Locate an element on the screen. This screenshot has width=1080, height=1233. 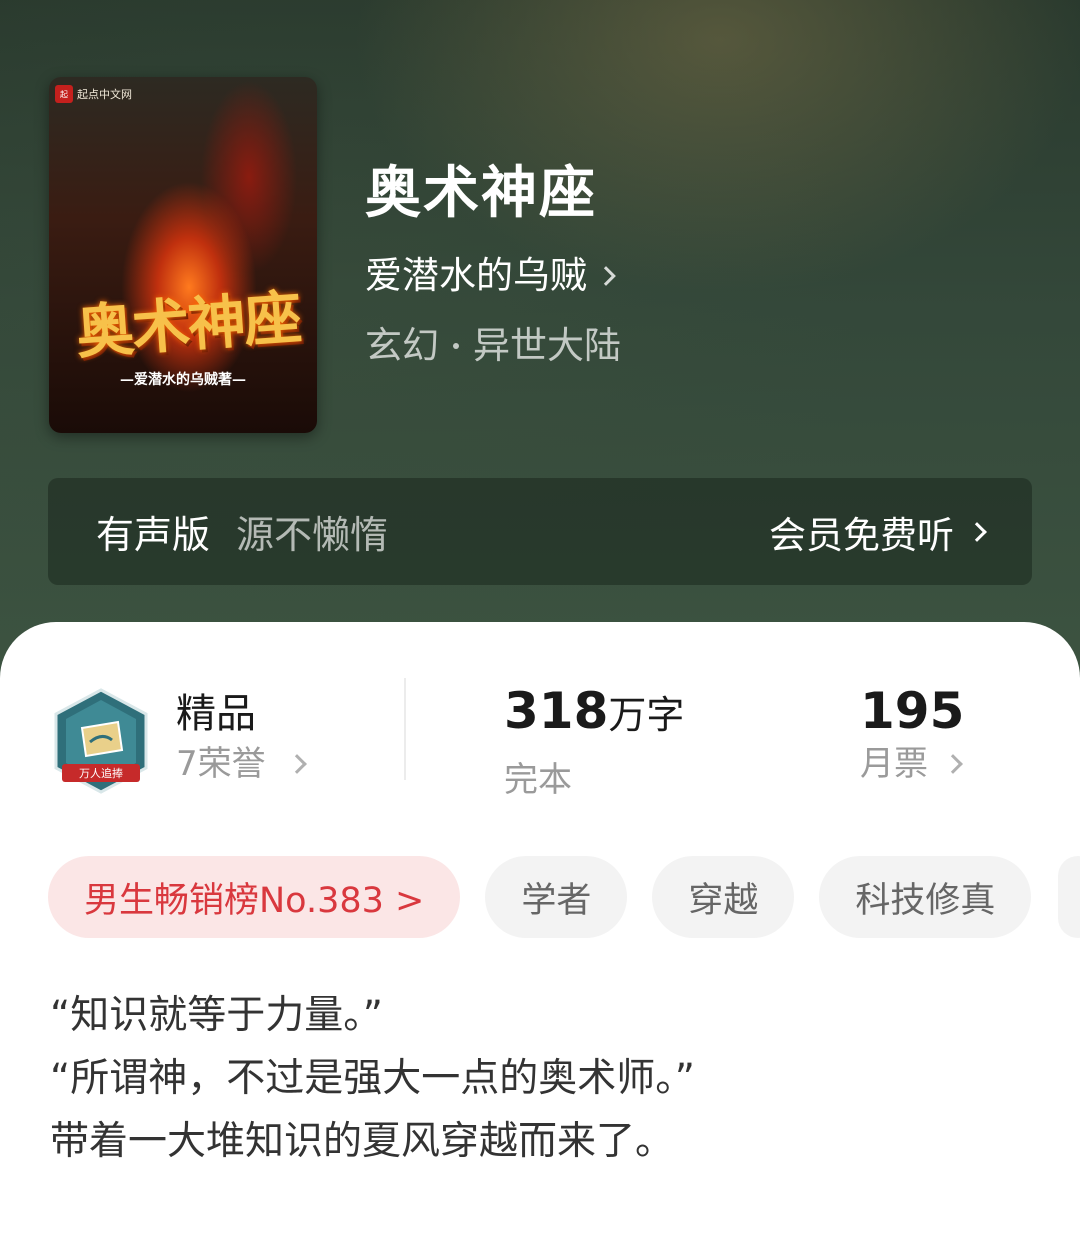
synopsis-line: “知识就等于力量。” is located at coordinates (216, 1015).